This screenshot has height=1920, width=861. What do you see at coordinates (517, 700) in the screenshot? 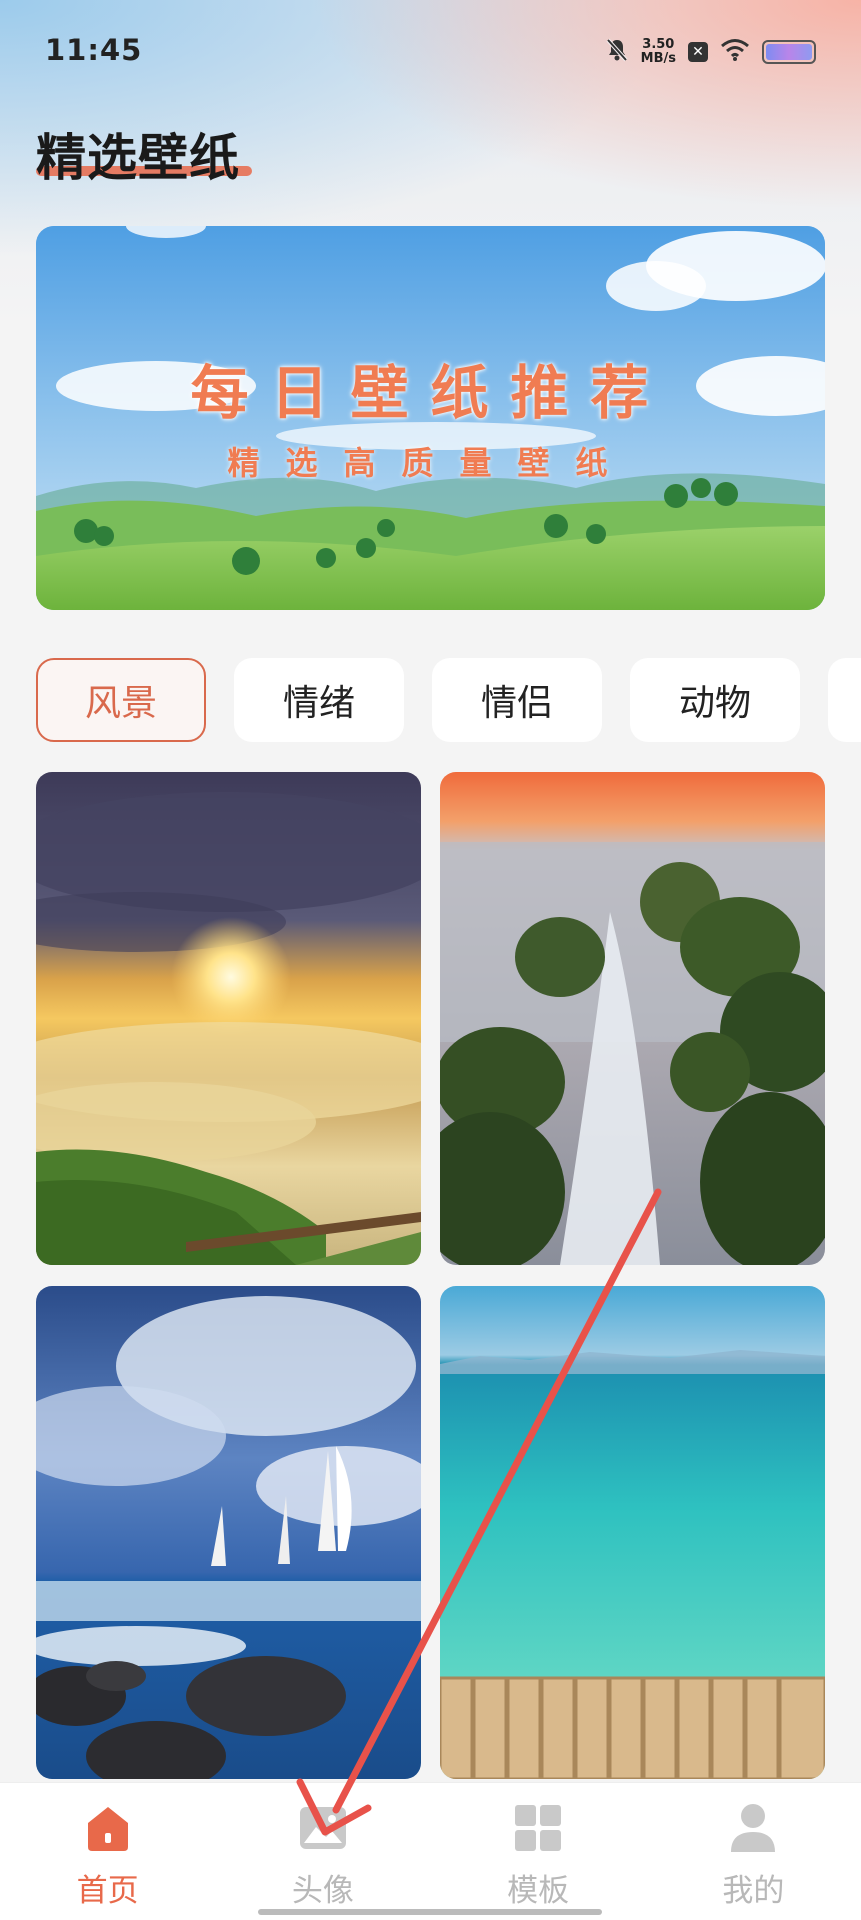
I see `category-tab: 情侣` at bounding box center [517, 700].